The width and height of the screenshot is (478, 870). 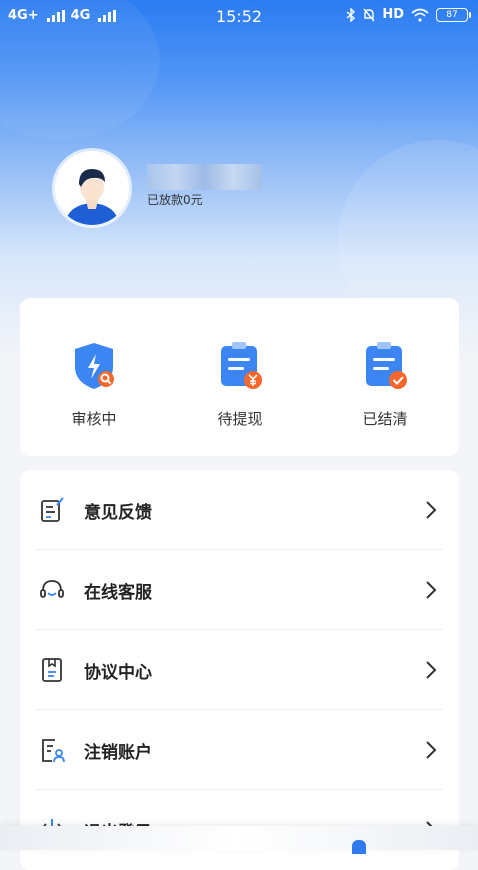 What do you see at coordinates (118, 593) in the screenshot?
I see `menu-label: 在线客服` at bounding box center [118, 593].